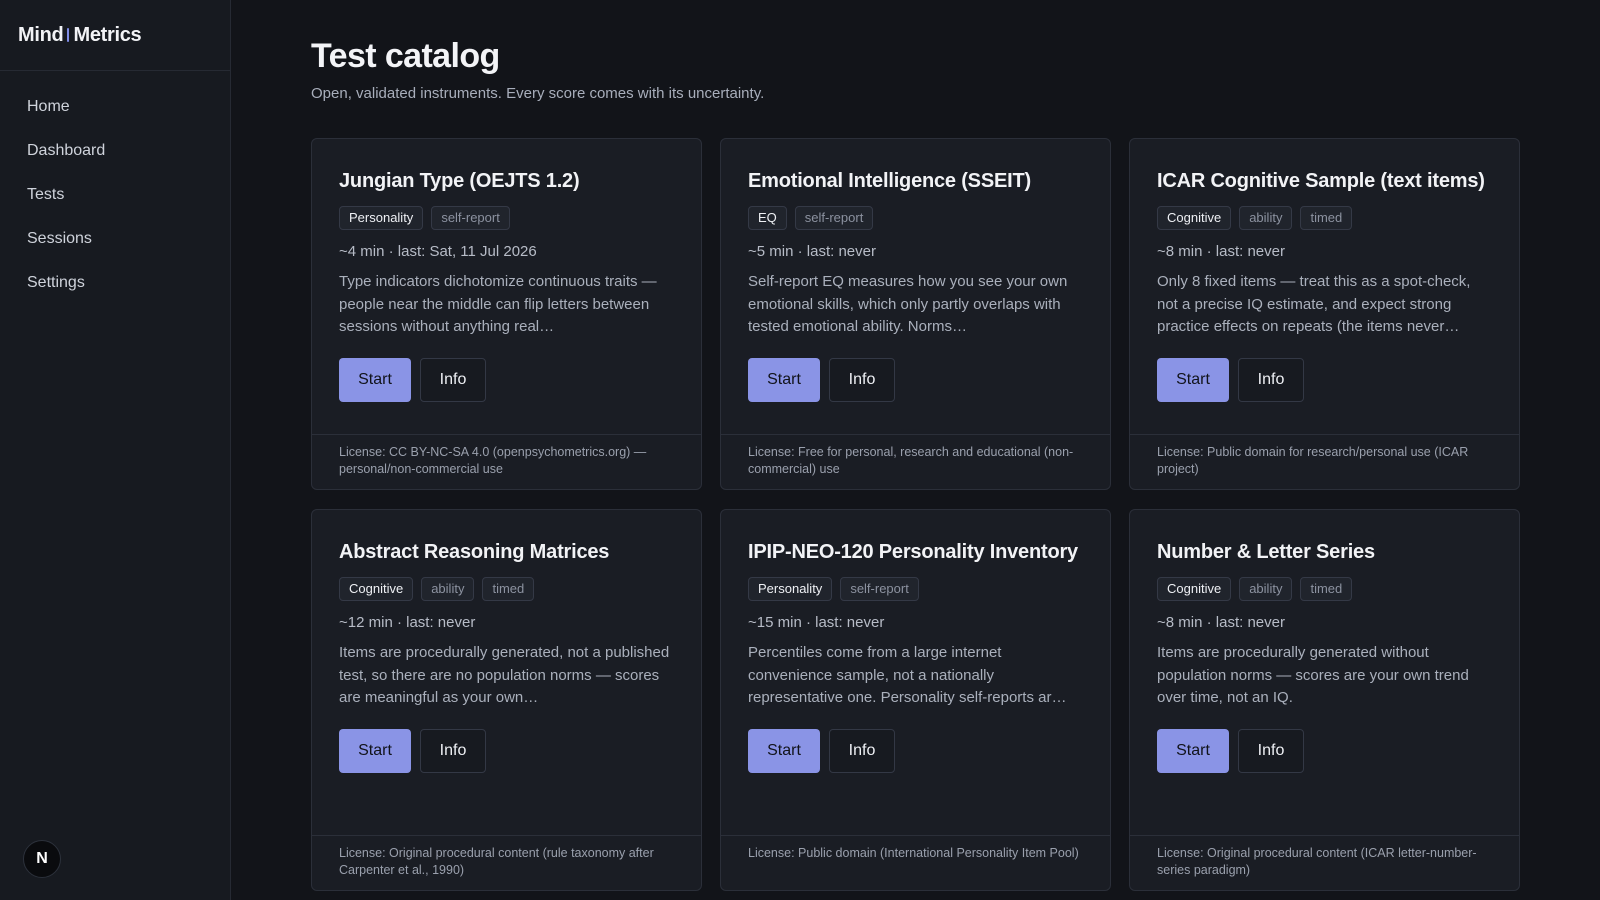  Describe the element at coordinates (915, 218) in the screenshot. I see `card-tags: EQ self-report` at that location.